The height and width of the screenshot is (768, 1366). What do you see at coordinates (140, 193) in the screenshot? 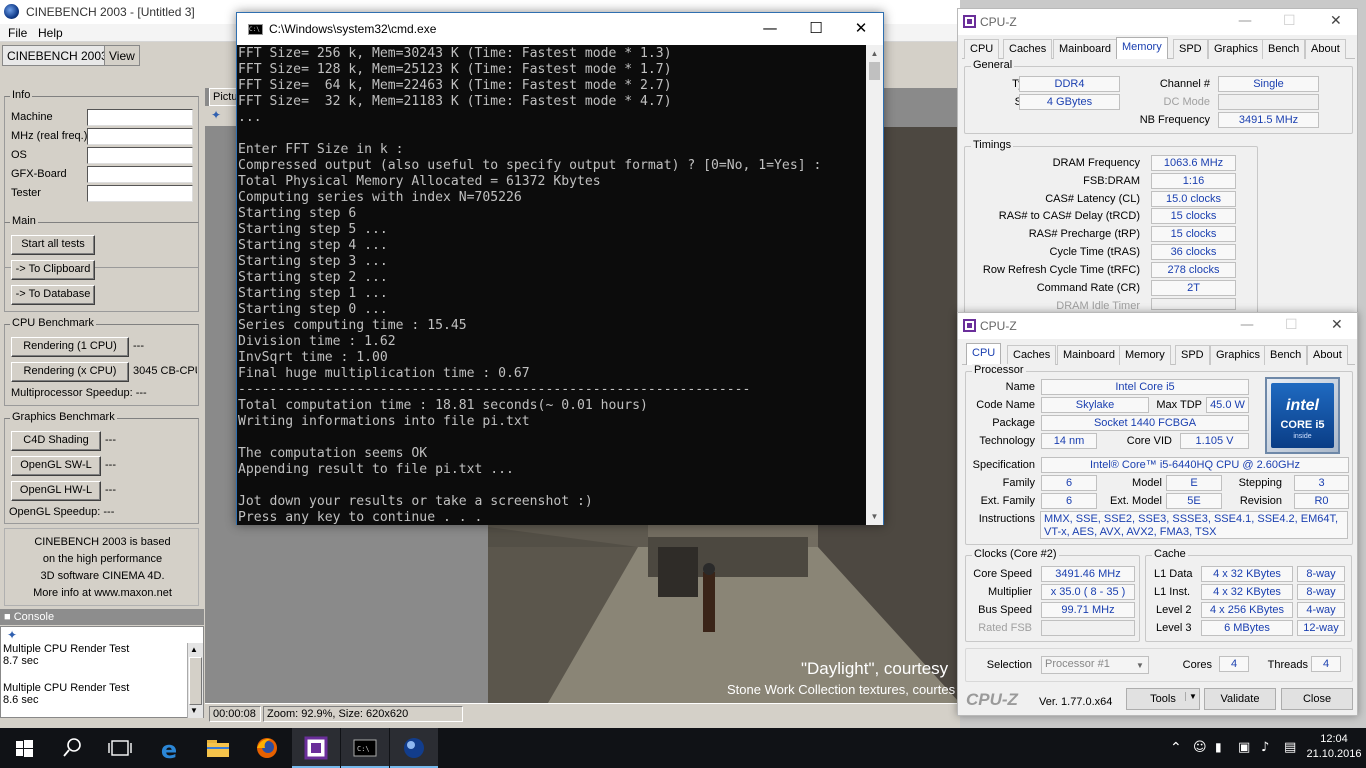
I see `tester-field` at bounding box center [140, 193].